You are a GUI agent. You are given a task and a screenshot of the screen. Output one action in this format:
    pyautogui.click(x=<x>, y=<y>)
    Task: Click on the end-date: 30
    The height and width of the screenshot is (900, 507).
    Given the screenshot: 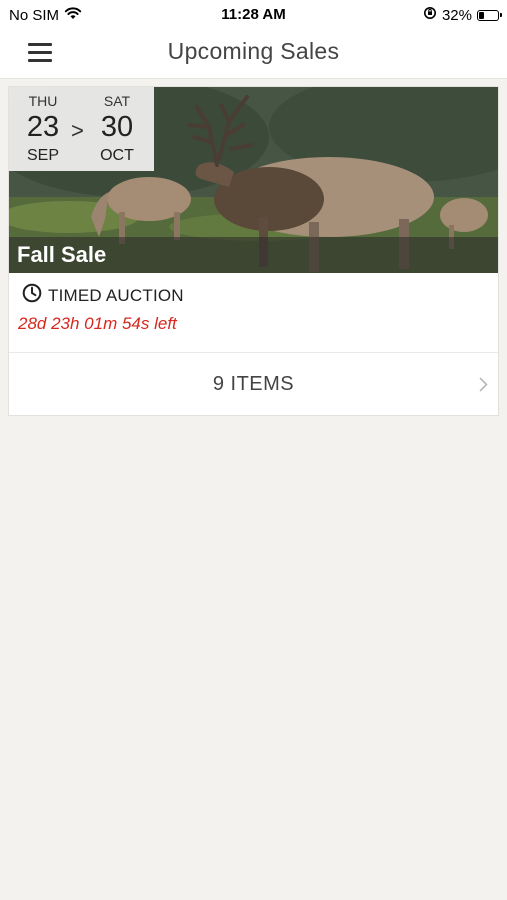 What is the action you would take?
    pyautogui.click(x=117, y=127)
    